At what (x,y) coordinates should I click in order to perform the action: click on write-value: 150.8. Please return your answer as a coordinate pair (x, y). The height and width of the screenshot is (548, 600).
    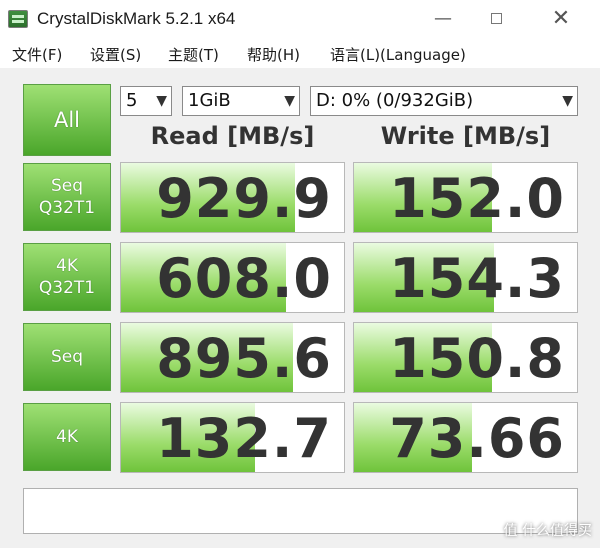
    Looking at the image, I should click on (477, 358).